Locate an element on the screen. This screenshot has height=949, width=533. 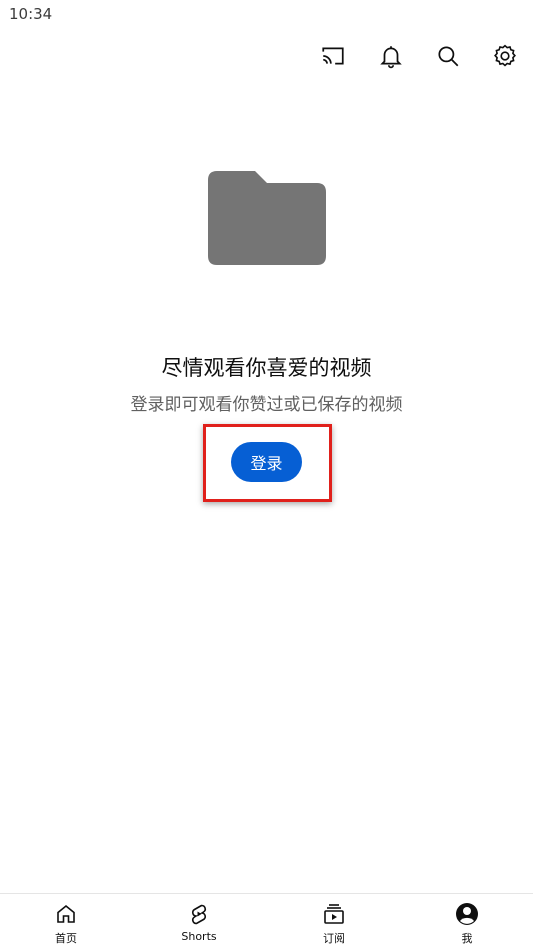
nav-label-home: 首页 is located at coordinates (66, 938).